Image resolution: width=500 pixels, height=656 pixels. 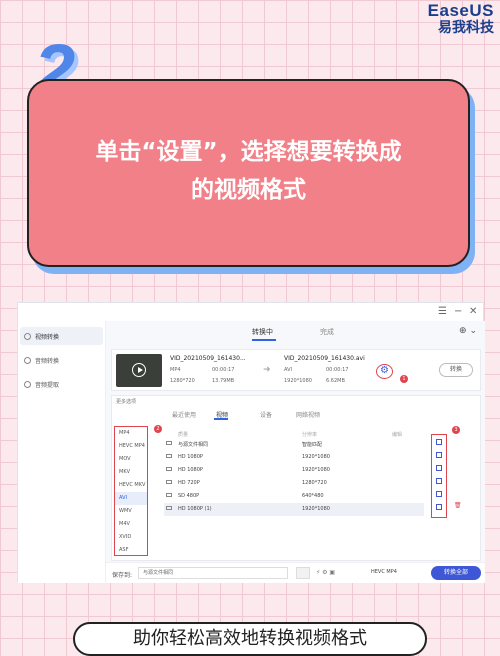 I want to click on source-size: 13.79MB, so click(x=223, y=381).